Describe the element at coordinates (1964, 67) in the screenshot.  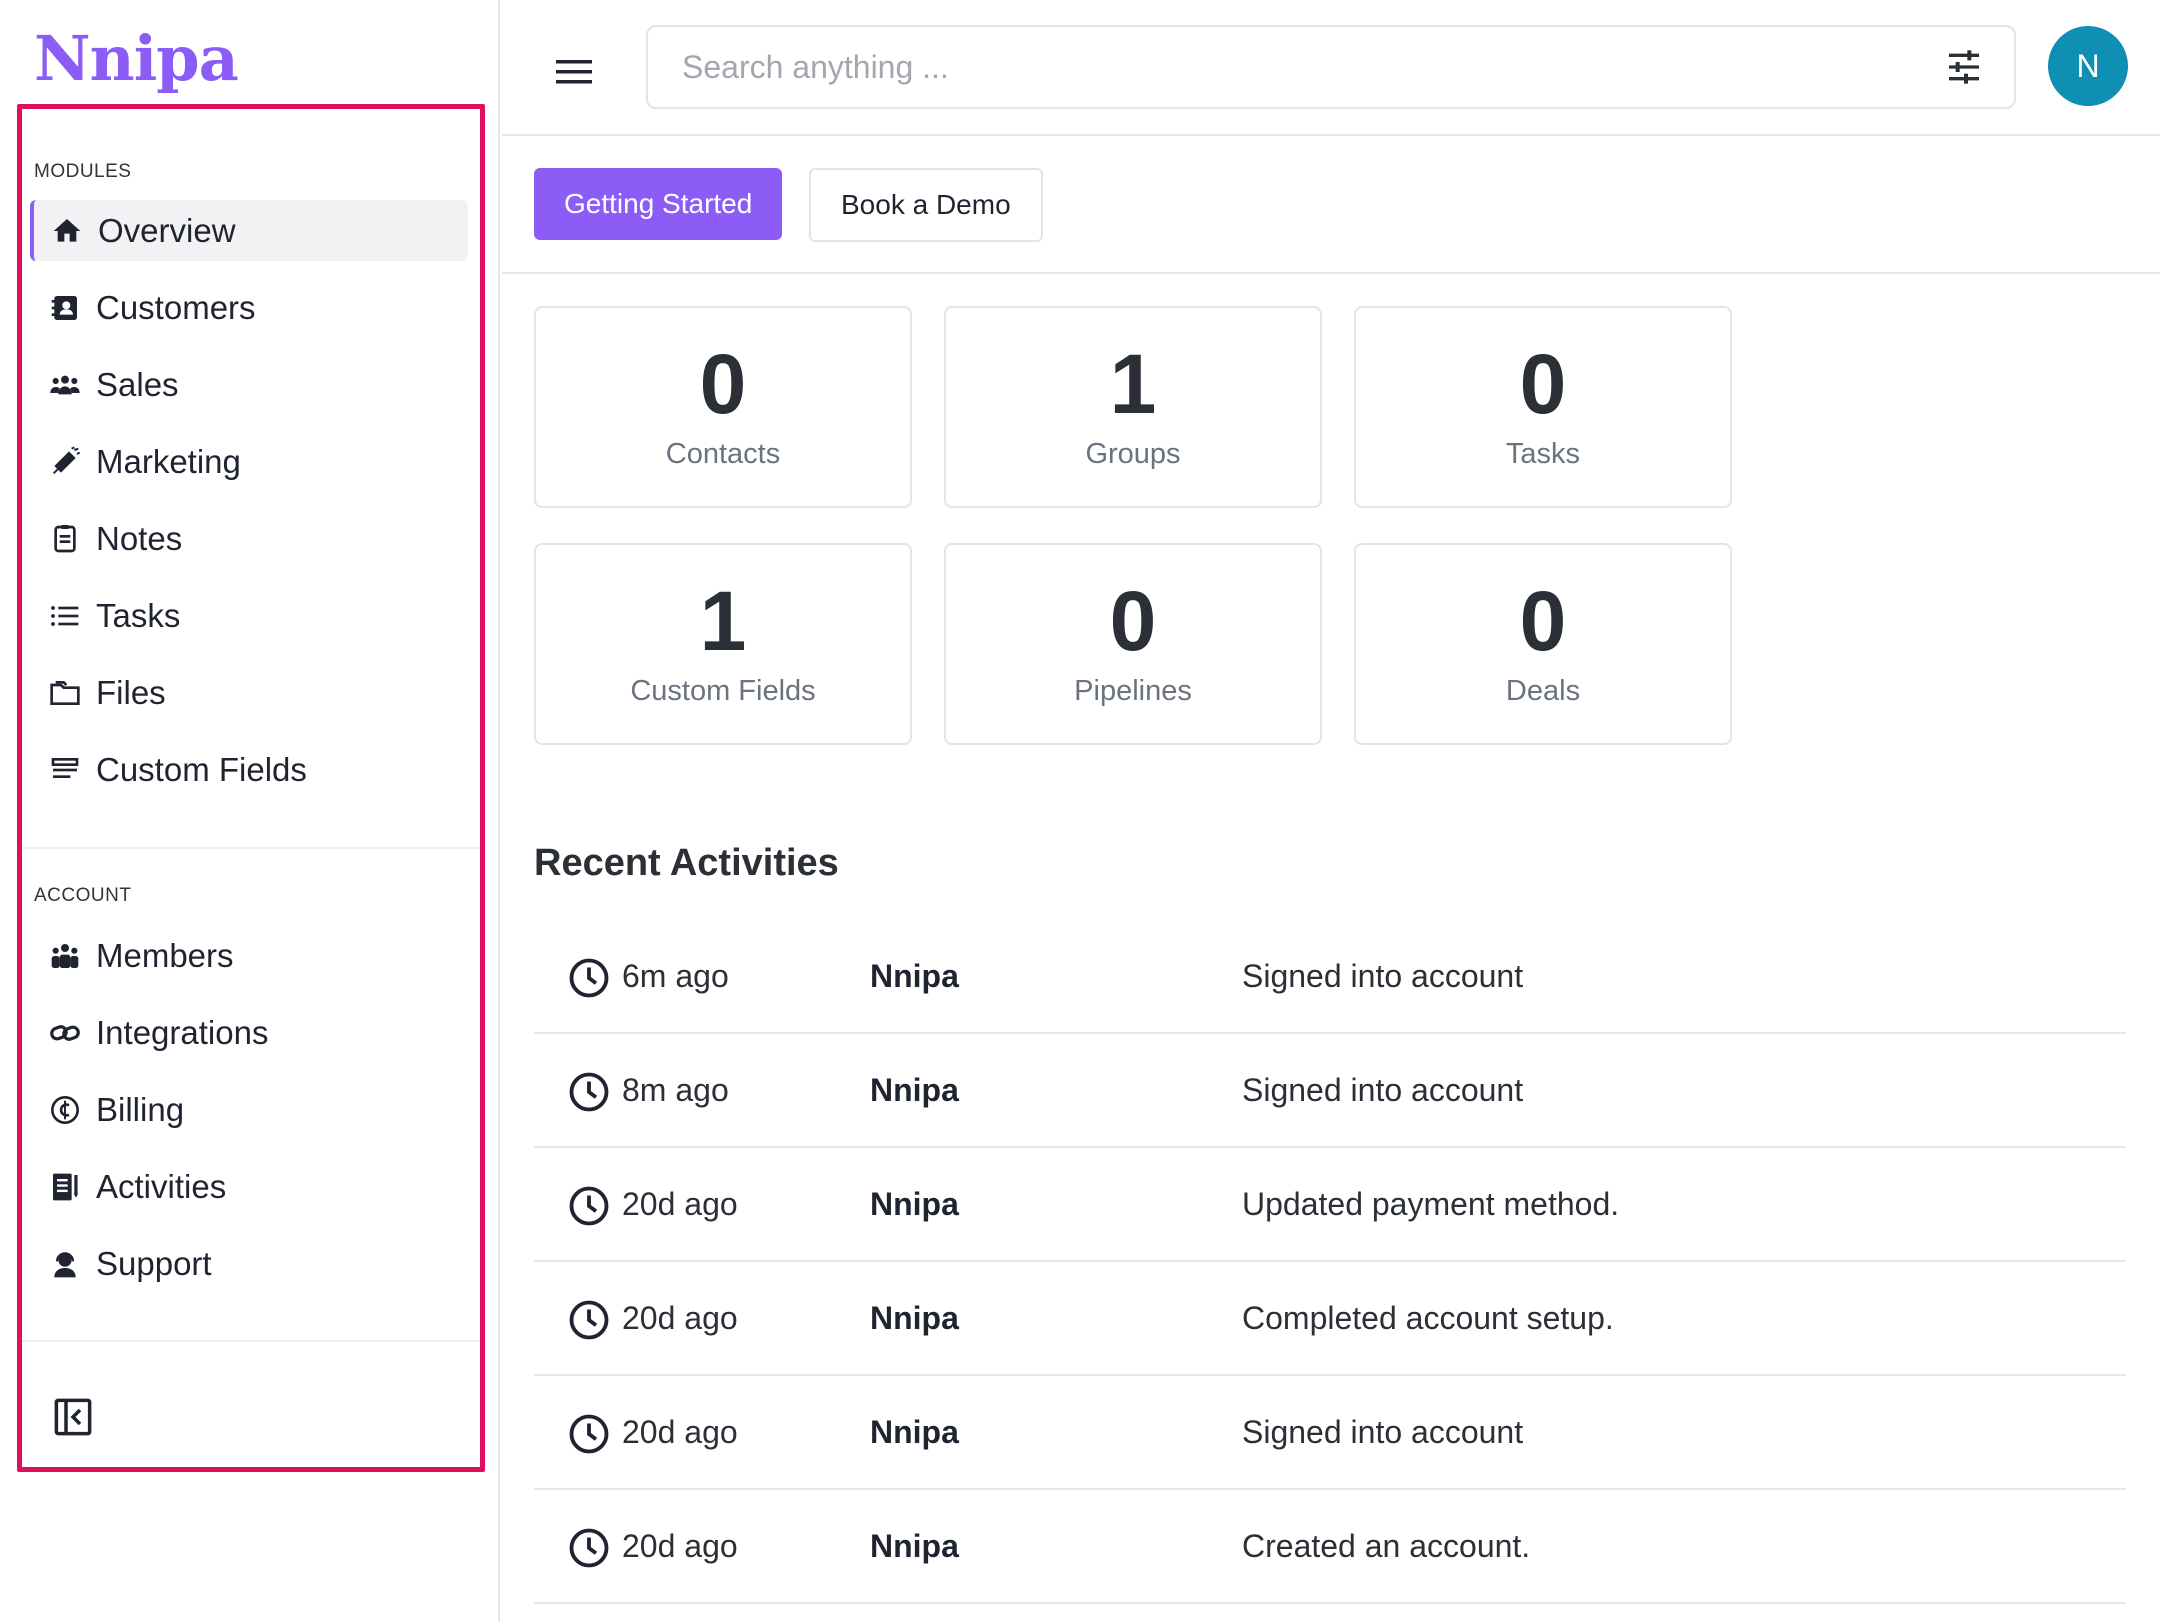
I see `filter-sliders-icon` at that location.